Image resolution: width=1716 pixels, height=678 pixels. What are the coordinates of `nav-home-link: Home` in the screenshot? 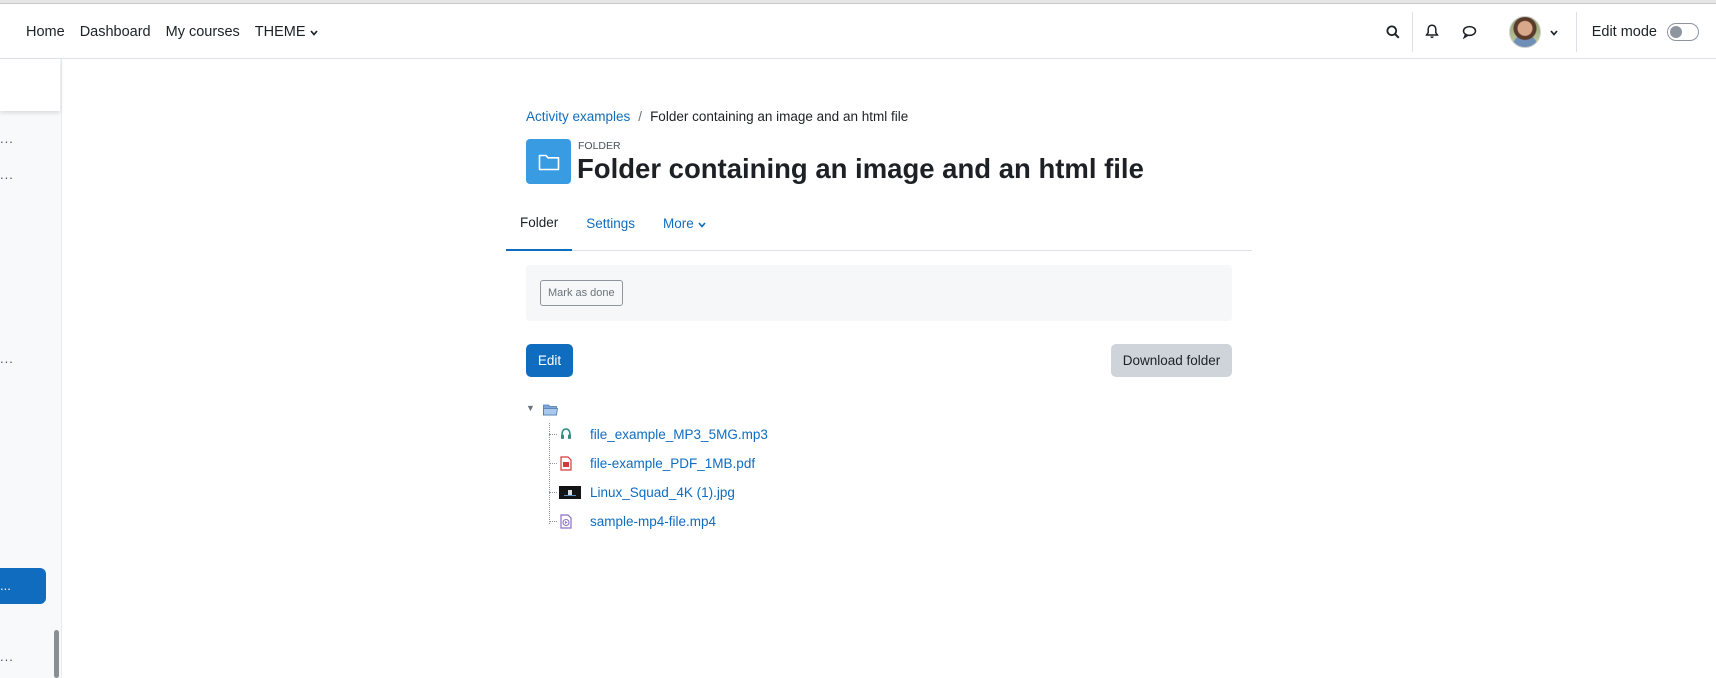 It's located at (45, 32).